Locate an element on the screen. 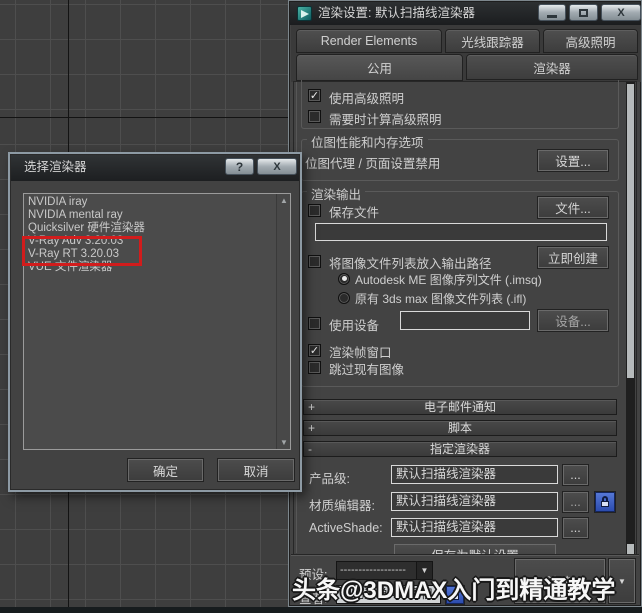  tab-label: 光线跟踪器 is located at coordinates (492, 42).